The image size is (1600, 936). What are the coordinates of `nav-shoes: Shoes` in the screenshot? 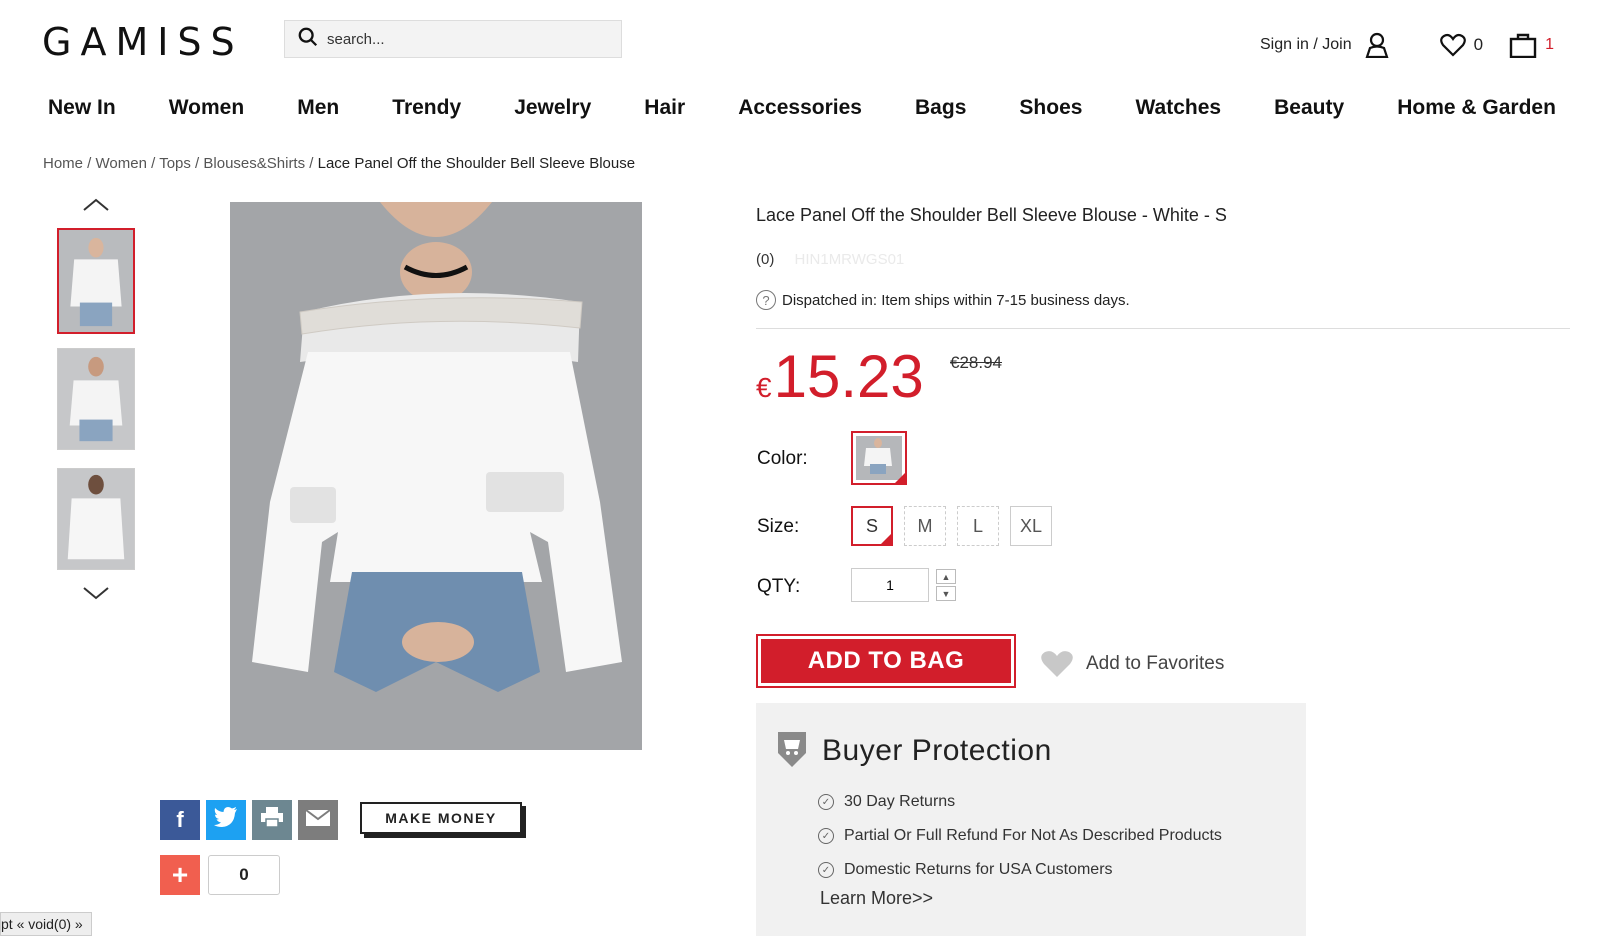 It's located at (1050, 108).